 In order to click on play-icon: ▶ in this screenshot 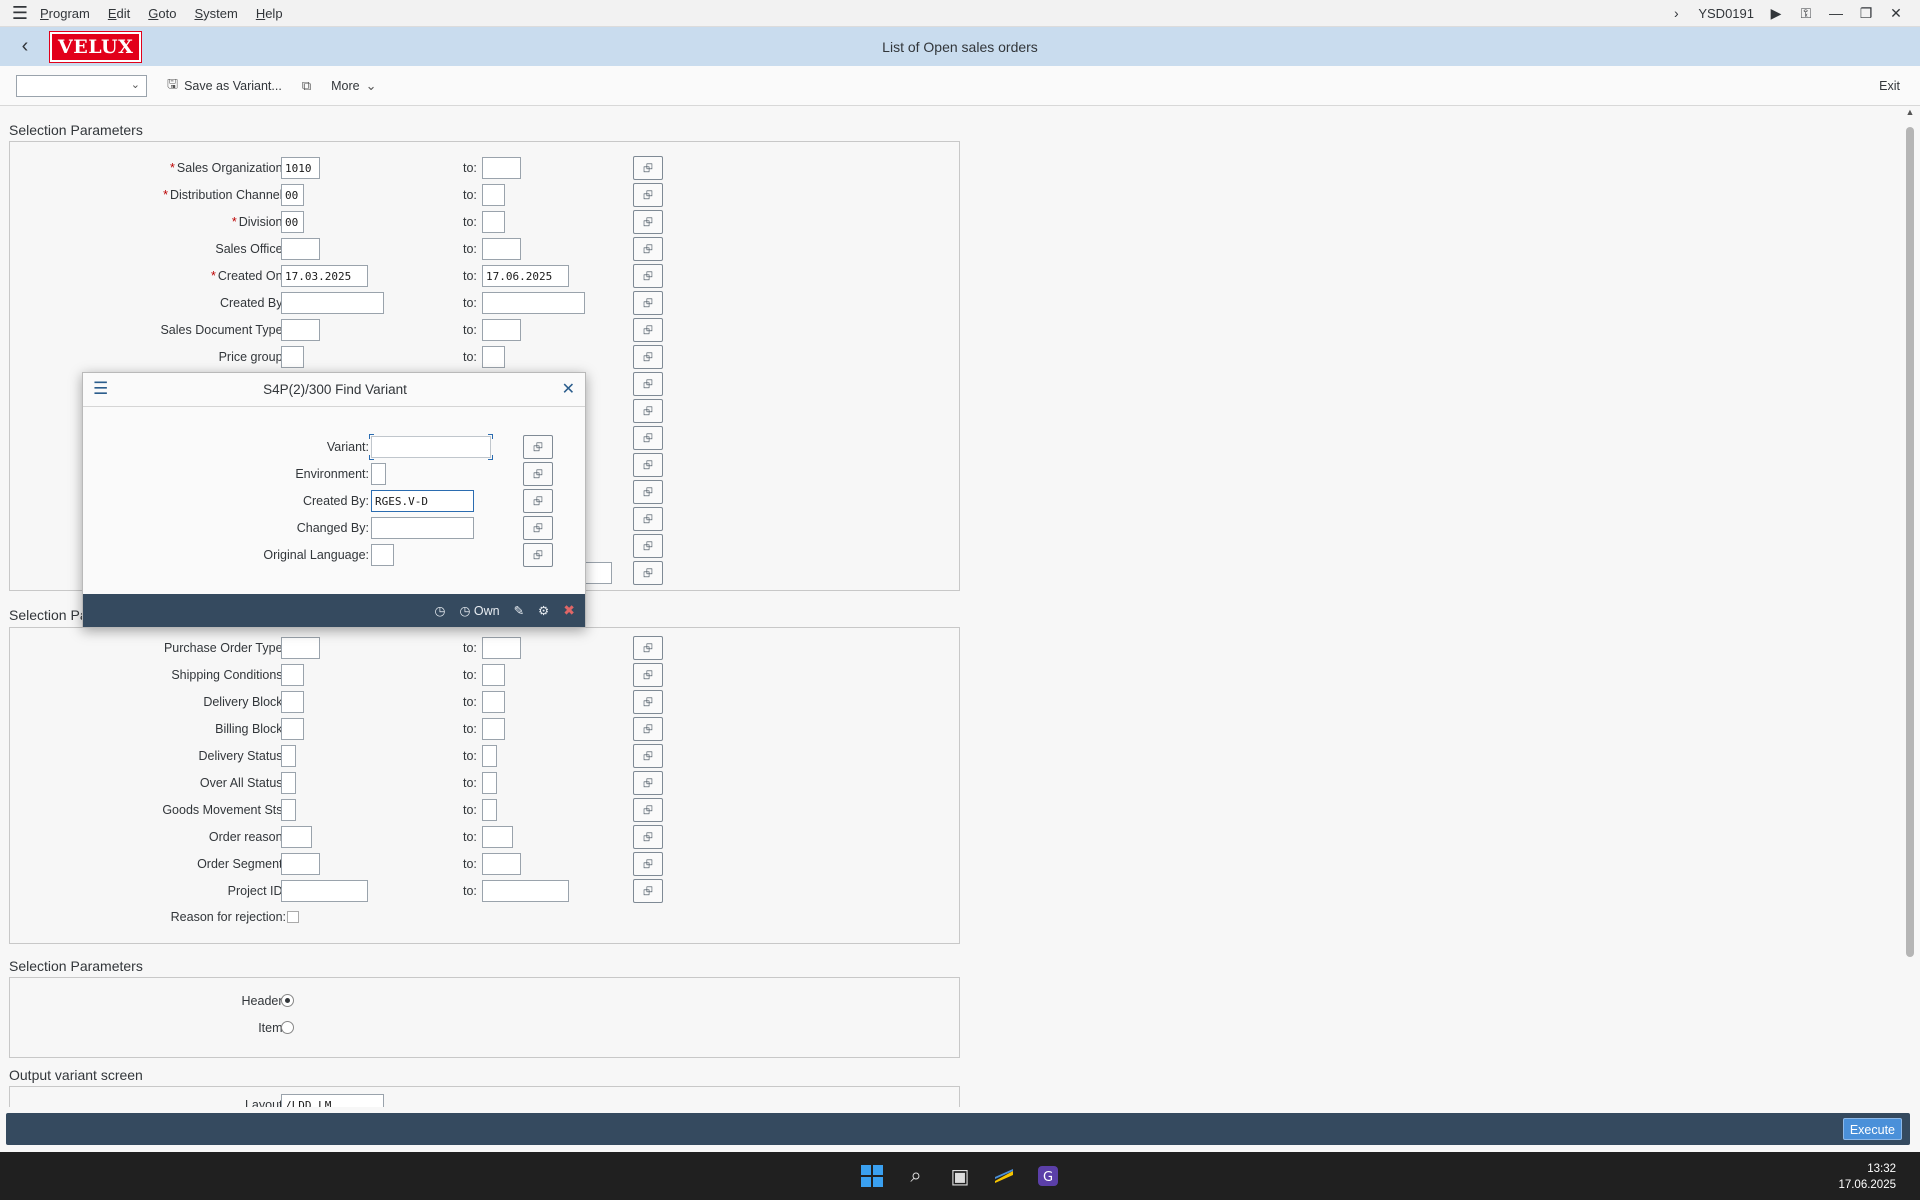, I will do `click(1776, 13)`.